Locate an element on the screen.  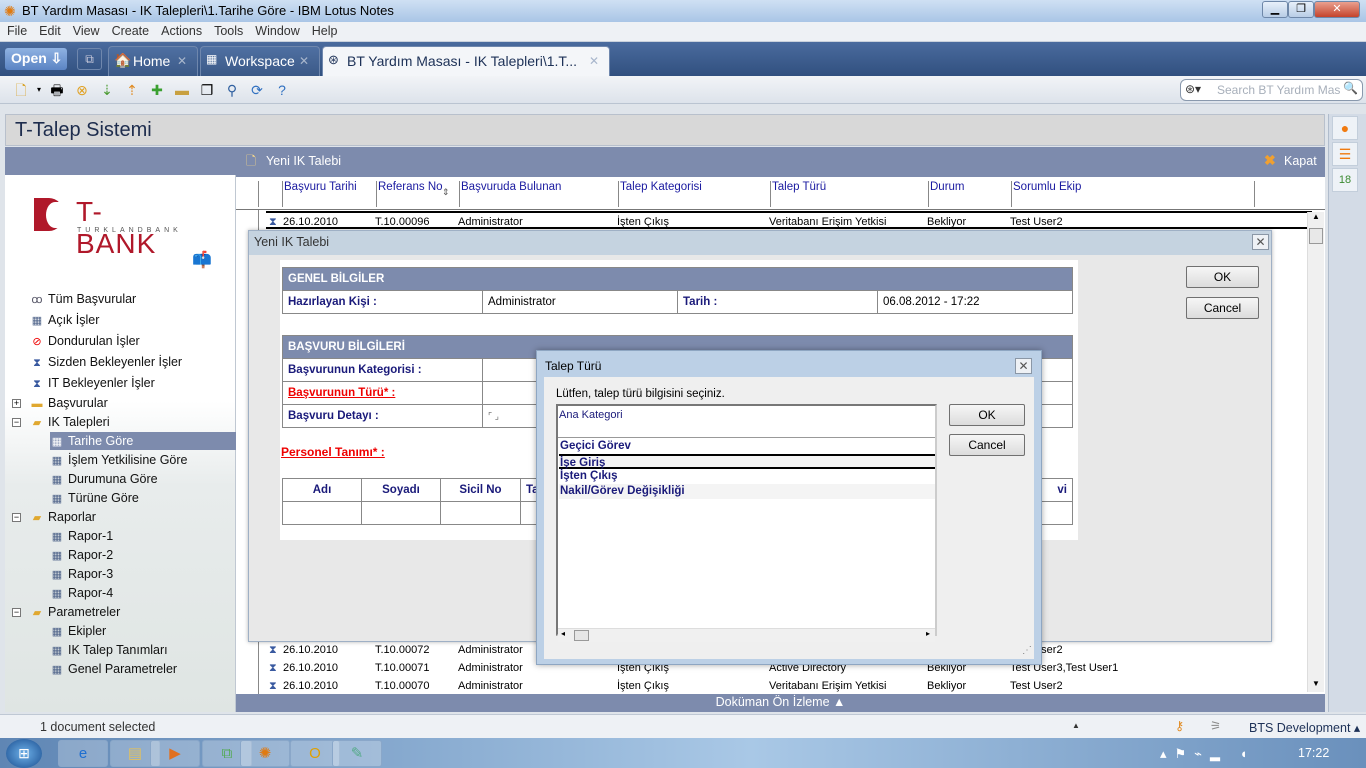
open-button: Open ⇩ is located at coordinates (36, 59).